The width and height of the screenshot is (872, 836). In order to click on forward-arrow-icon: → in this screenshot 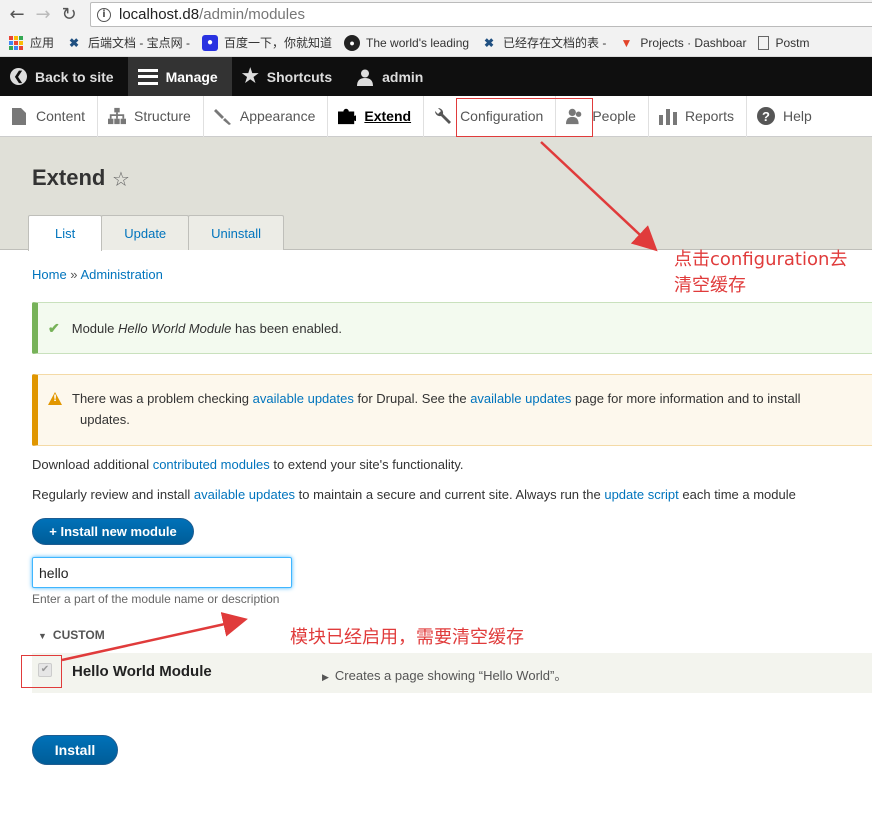, I will do `click(43, 15)`.